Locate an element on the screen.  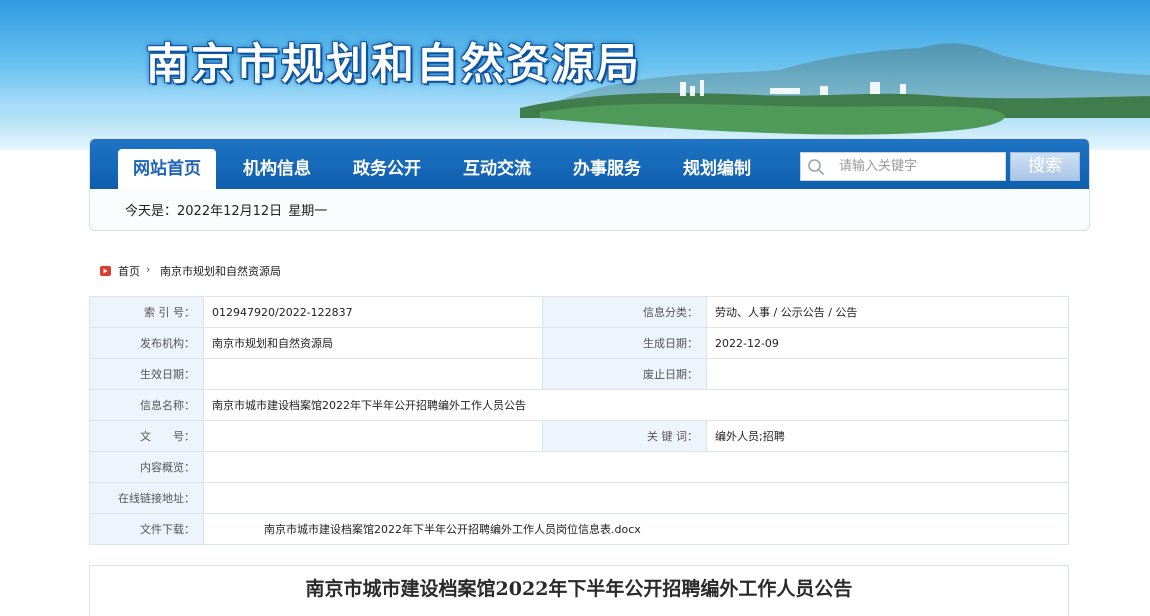
table-row: 在线链接地址： is located at coordinates (579, 498).